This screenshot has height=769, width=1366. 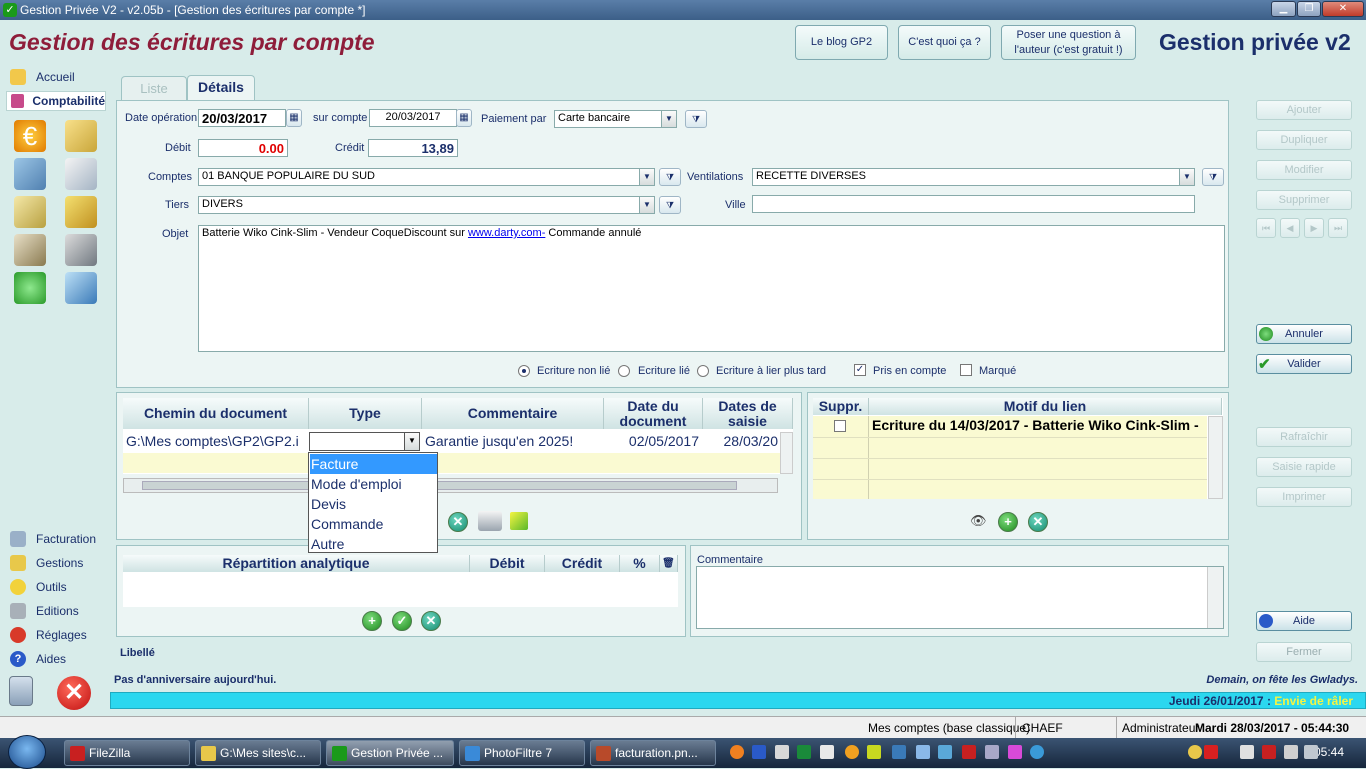 I want to click on word-icon, so click(x=759, y=752).